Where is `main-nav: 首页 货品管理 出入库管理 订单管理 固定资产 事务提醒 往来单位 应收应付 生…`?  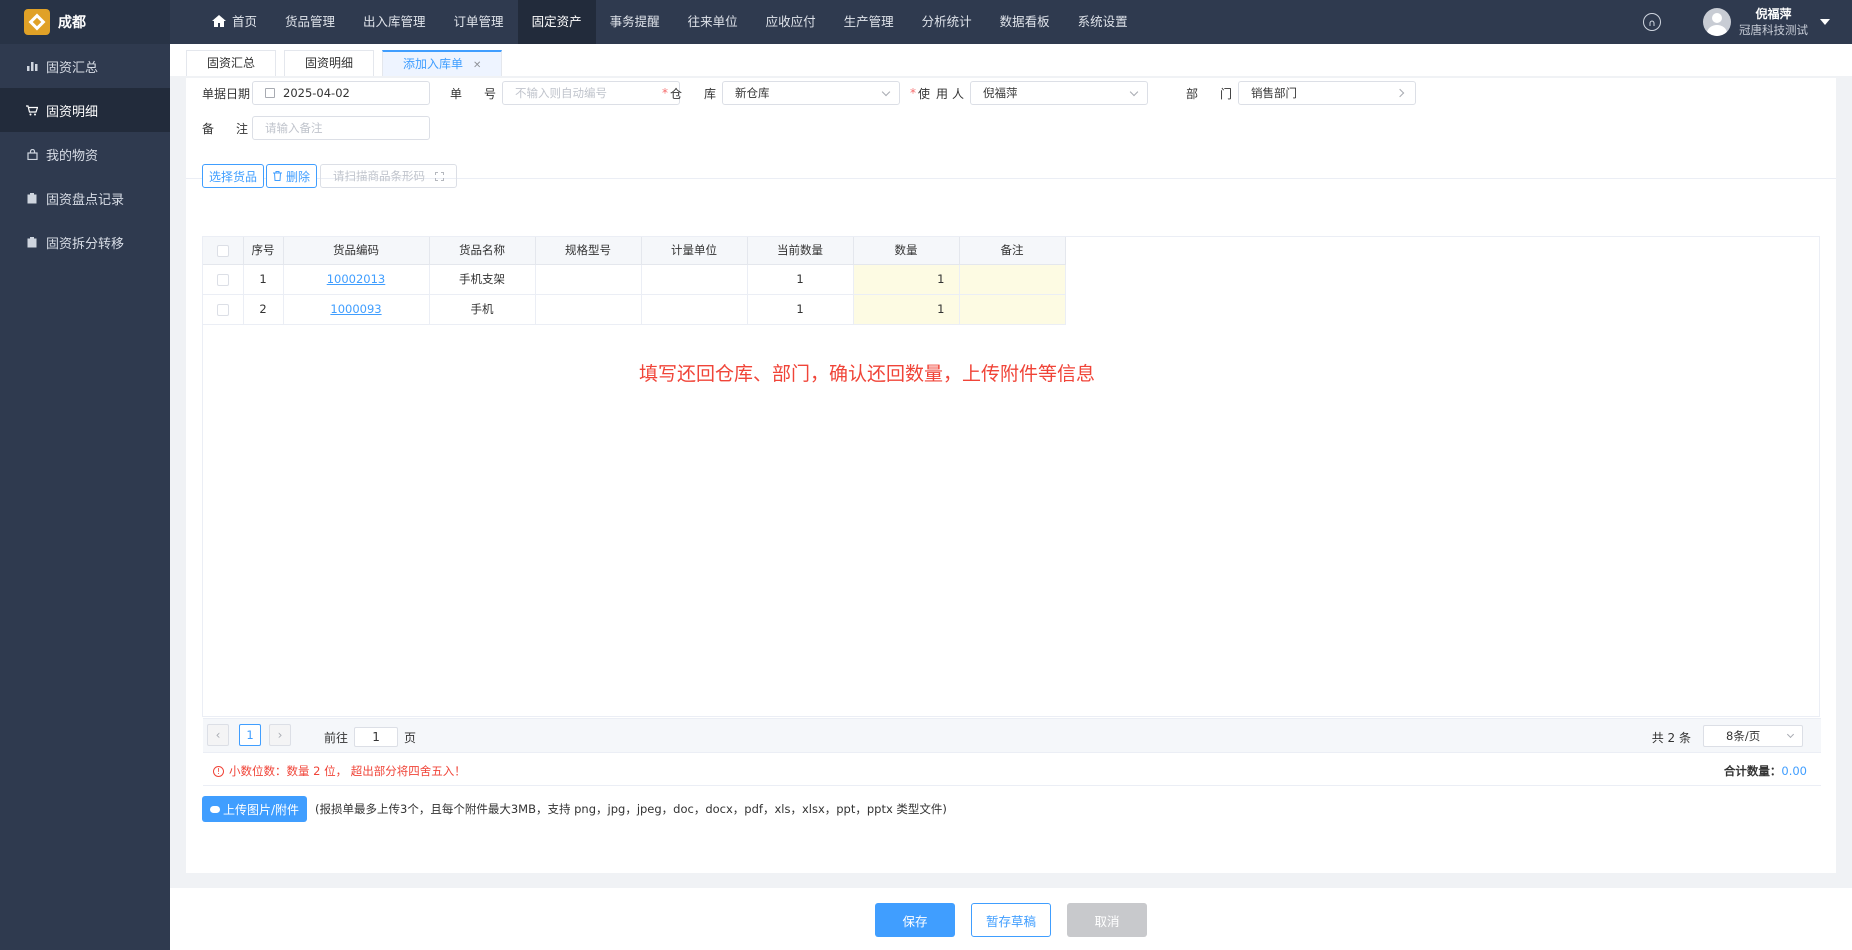
main-nav: 首页 货品管理 出入库管理 订单管理 固定资产 事务提醒 往来单位 应收应付 生… is located at coordinates (670, 22).